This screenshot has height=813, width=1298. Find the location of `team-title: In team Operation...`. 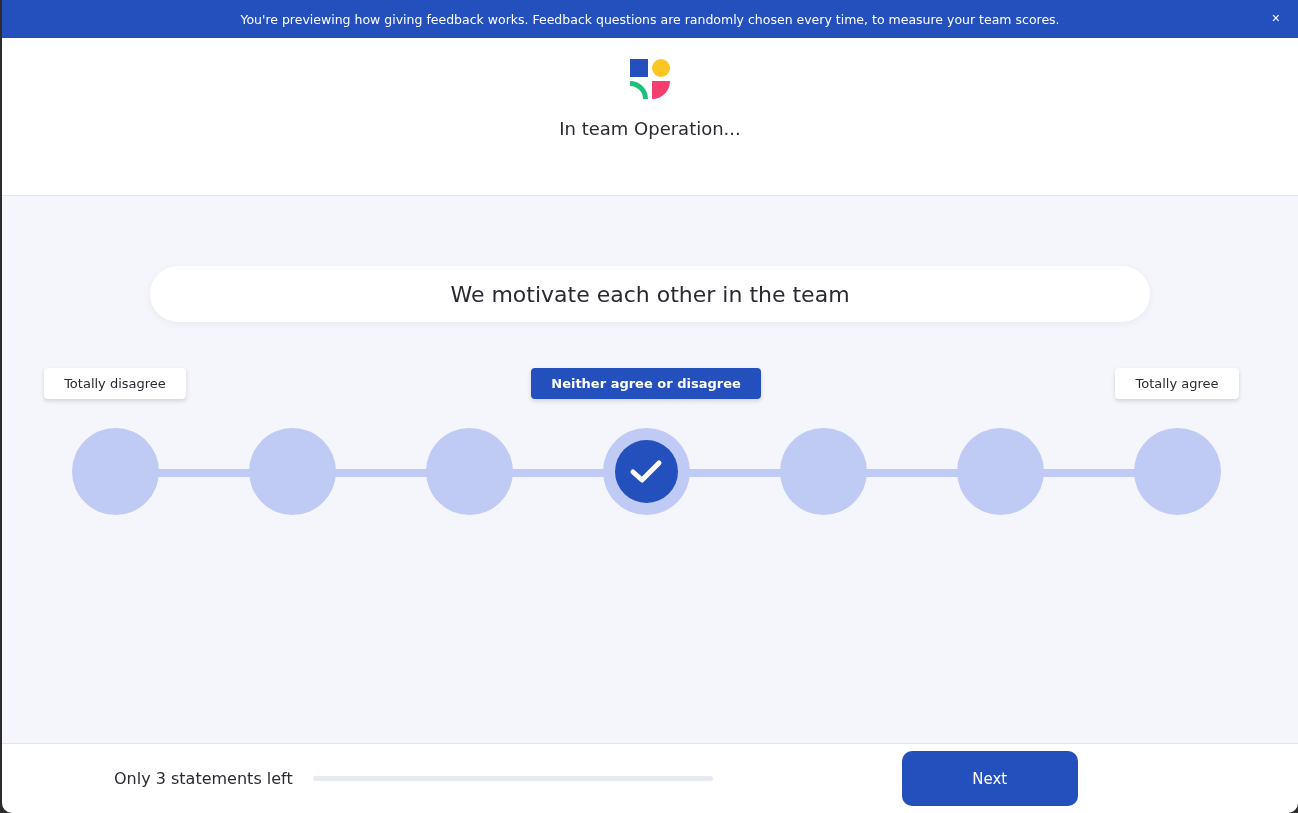

team-title: In team Operation... is located at coordinates (650, 128).